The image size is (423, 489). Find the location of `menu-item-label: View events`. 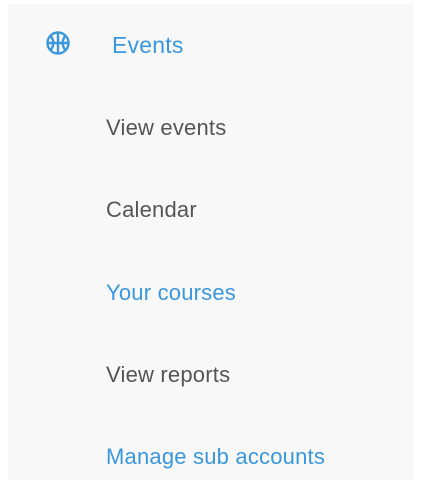

menu-item-label: View events is located at coordinates (166, 127).